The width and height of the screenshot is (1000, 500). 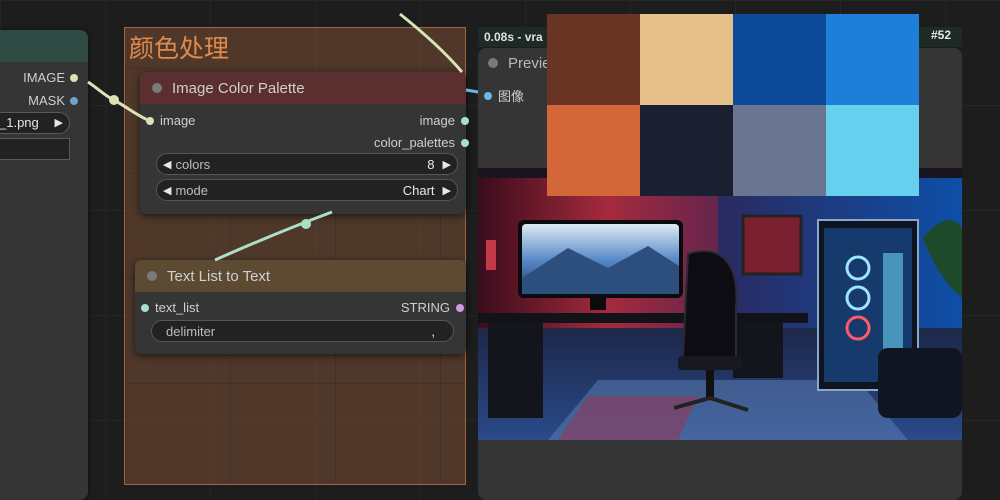 I want to click on textlist-node-title: Text List to Text, so click(x=219, y=276).